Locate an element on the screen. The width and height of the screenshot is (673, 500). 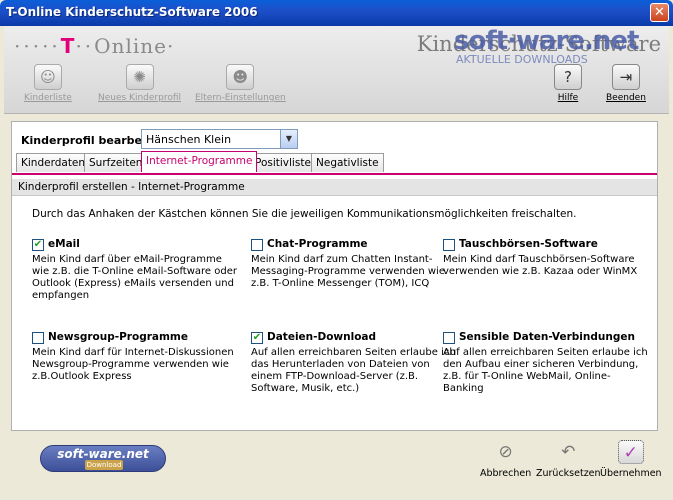
option-name: Dateien-Download is located at coordinates (322, 337).